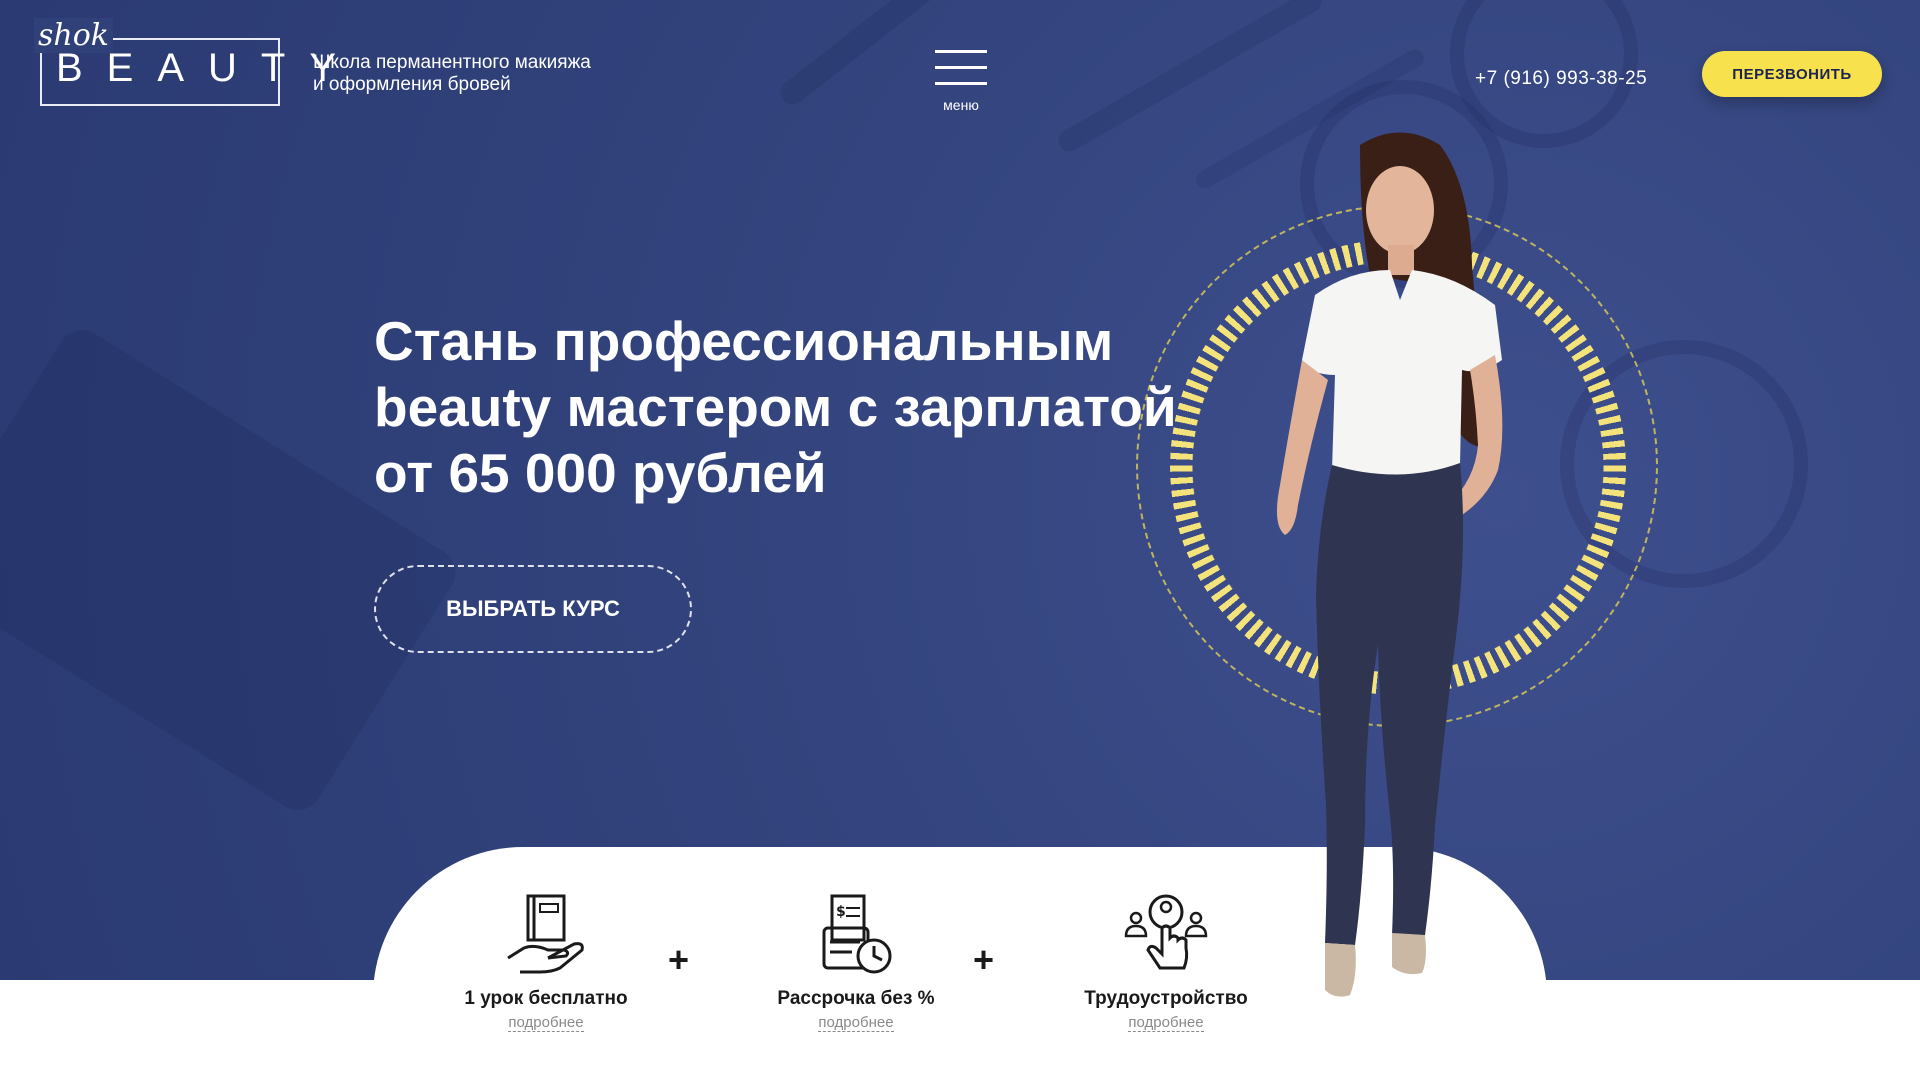  I want to click on feature-installment: $ Рассрочка без % подробнее, so click(856, 962).